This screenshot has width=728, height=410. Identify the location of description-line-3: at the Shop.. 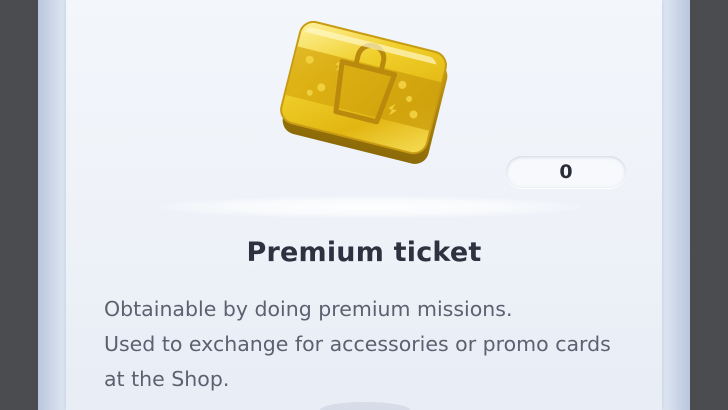
(167, 379).